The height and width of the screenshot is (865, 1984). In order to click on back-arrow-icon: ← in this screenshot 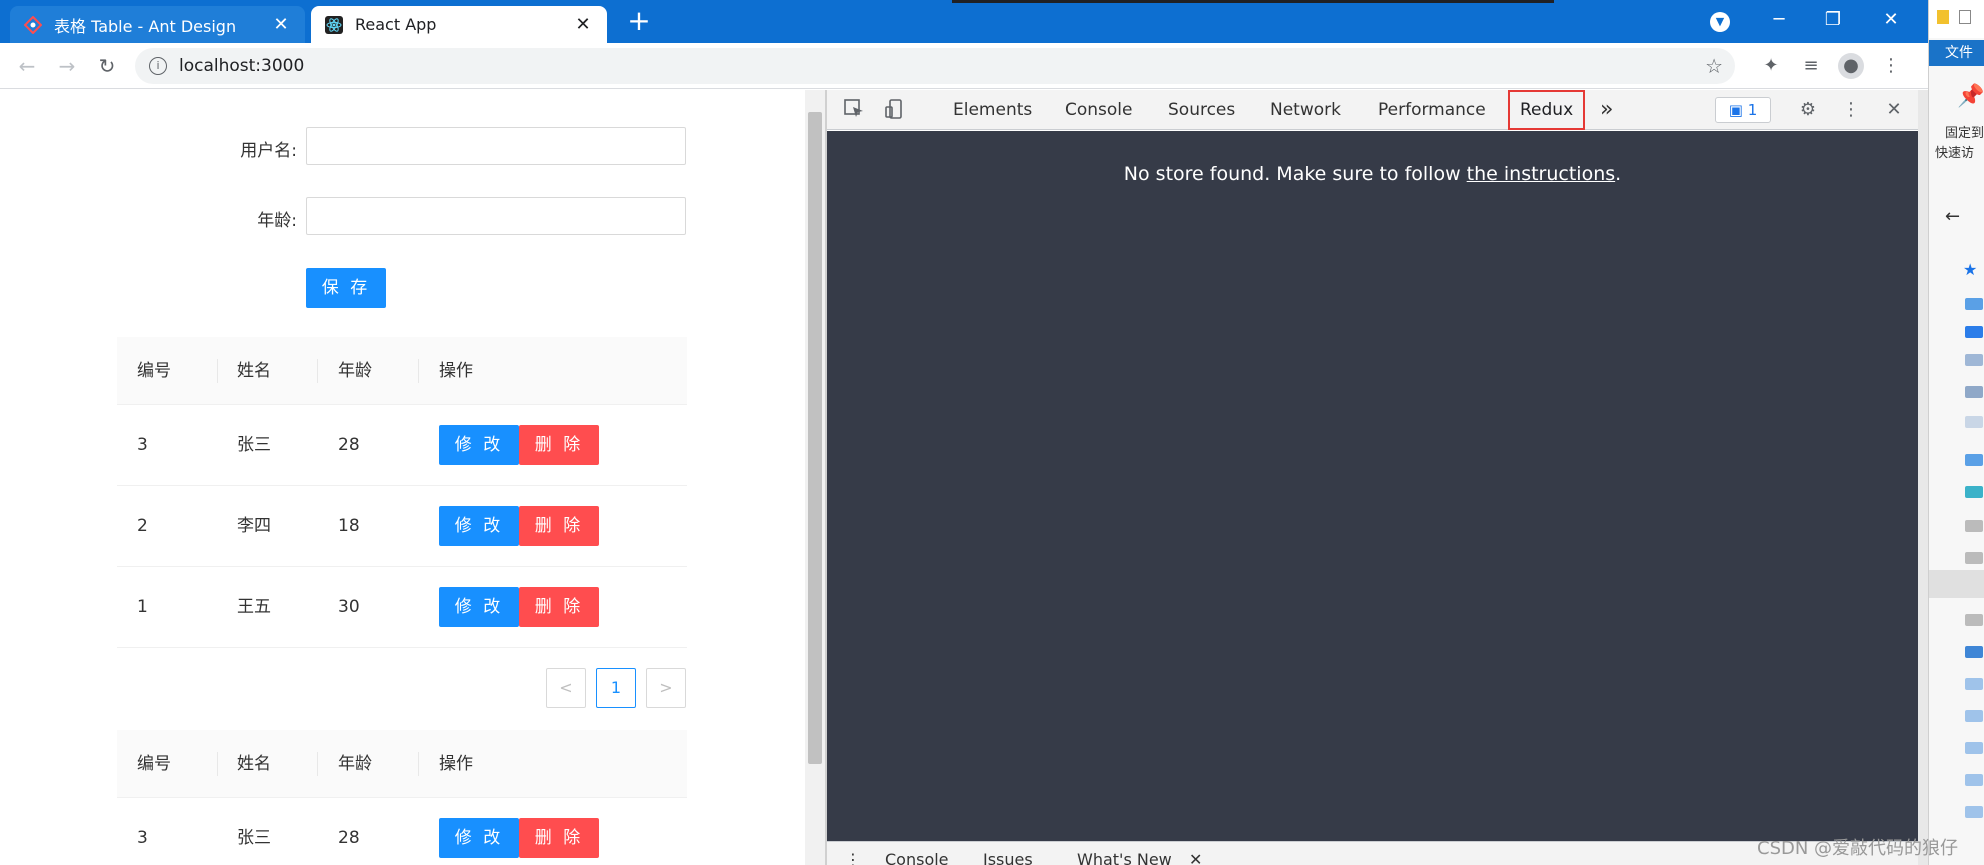, I will do `click(1952, 216)`.